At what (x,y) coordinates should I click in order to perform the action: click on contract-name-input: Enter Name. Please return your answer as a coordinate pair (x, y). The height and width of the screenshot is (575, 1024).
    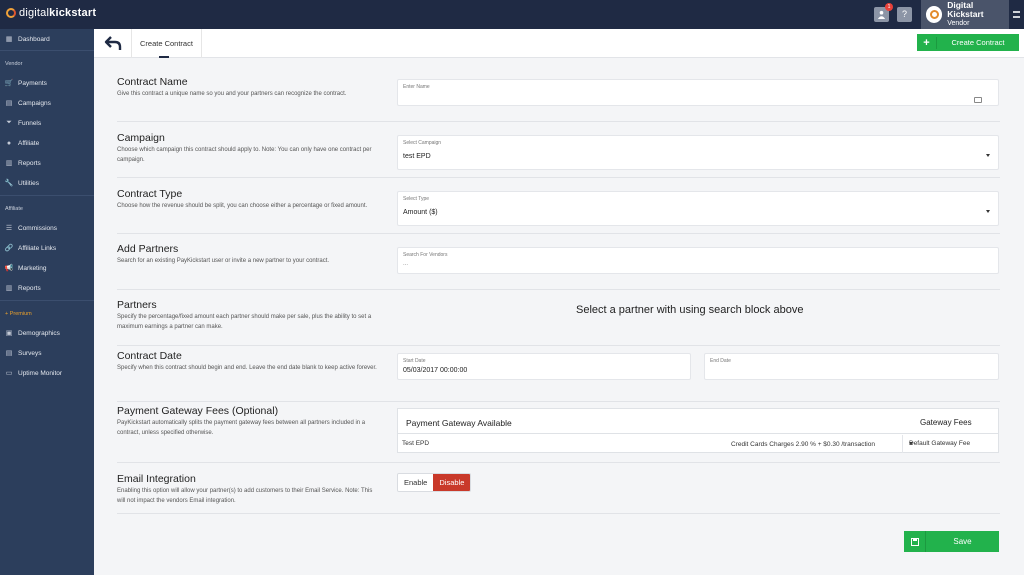
    Looking at the image, I should click on (698, 92).